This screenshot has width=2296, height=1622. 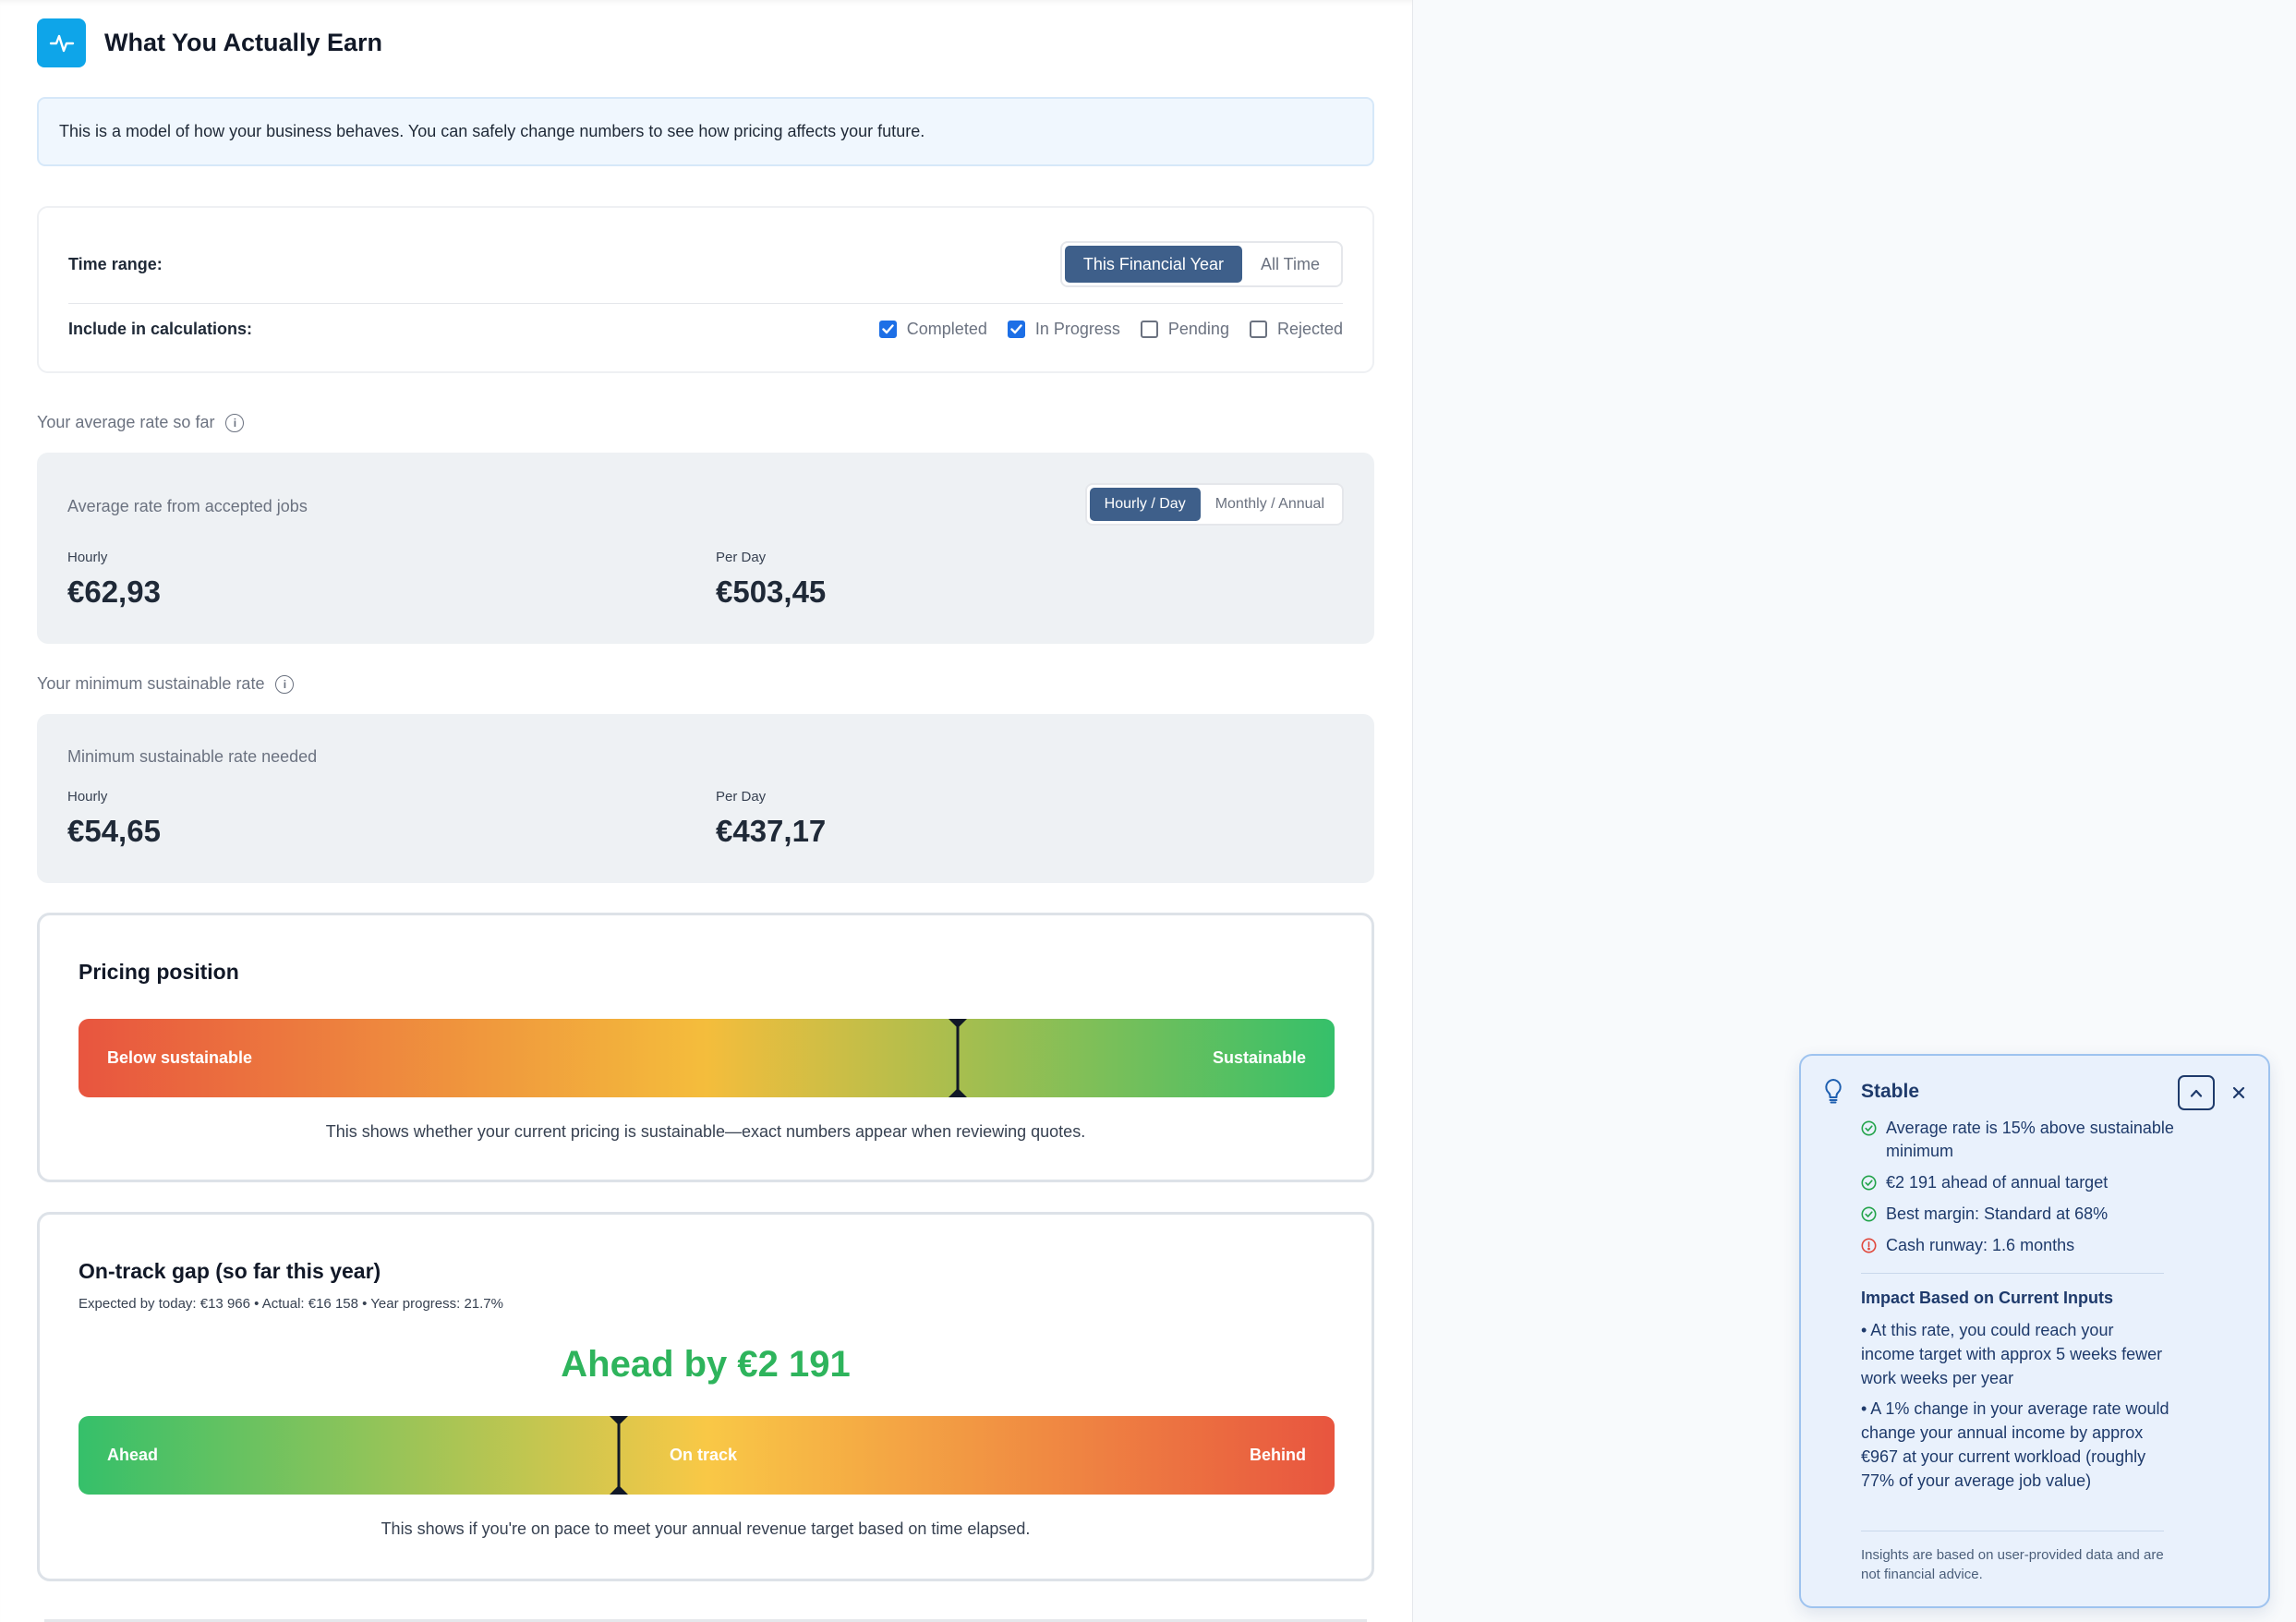 What do you see at coordinates (618, 1455) in the screenshot?
I see `on-track-marker` at bounding box center [618, 1455].